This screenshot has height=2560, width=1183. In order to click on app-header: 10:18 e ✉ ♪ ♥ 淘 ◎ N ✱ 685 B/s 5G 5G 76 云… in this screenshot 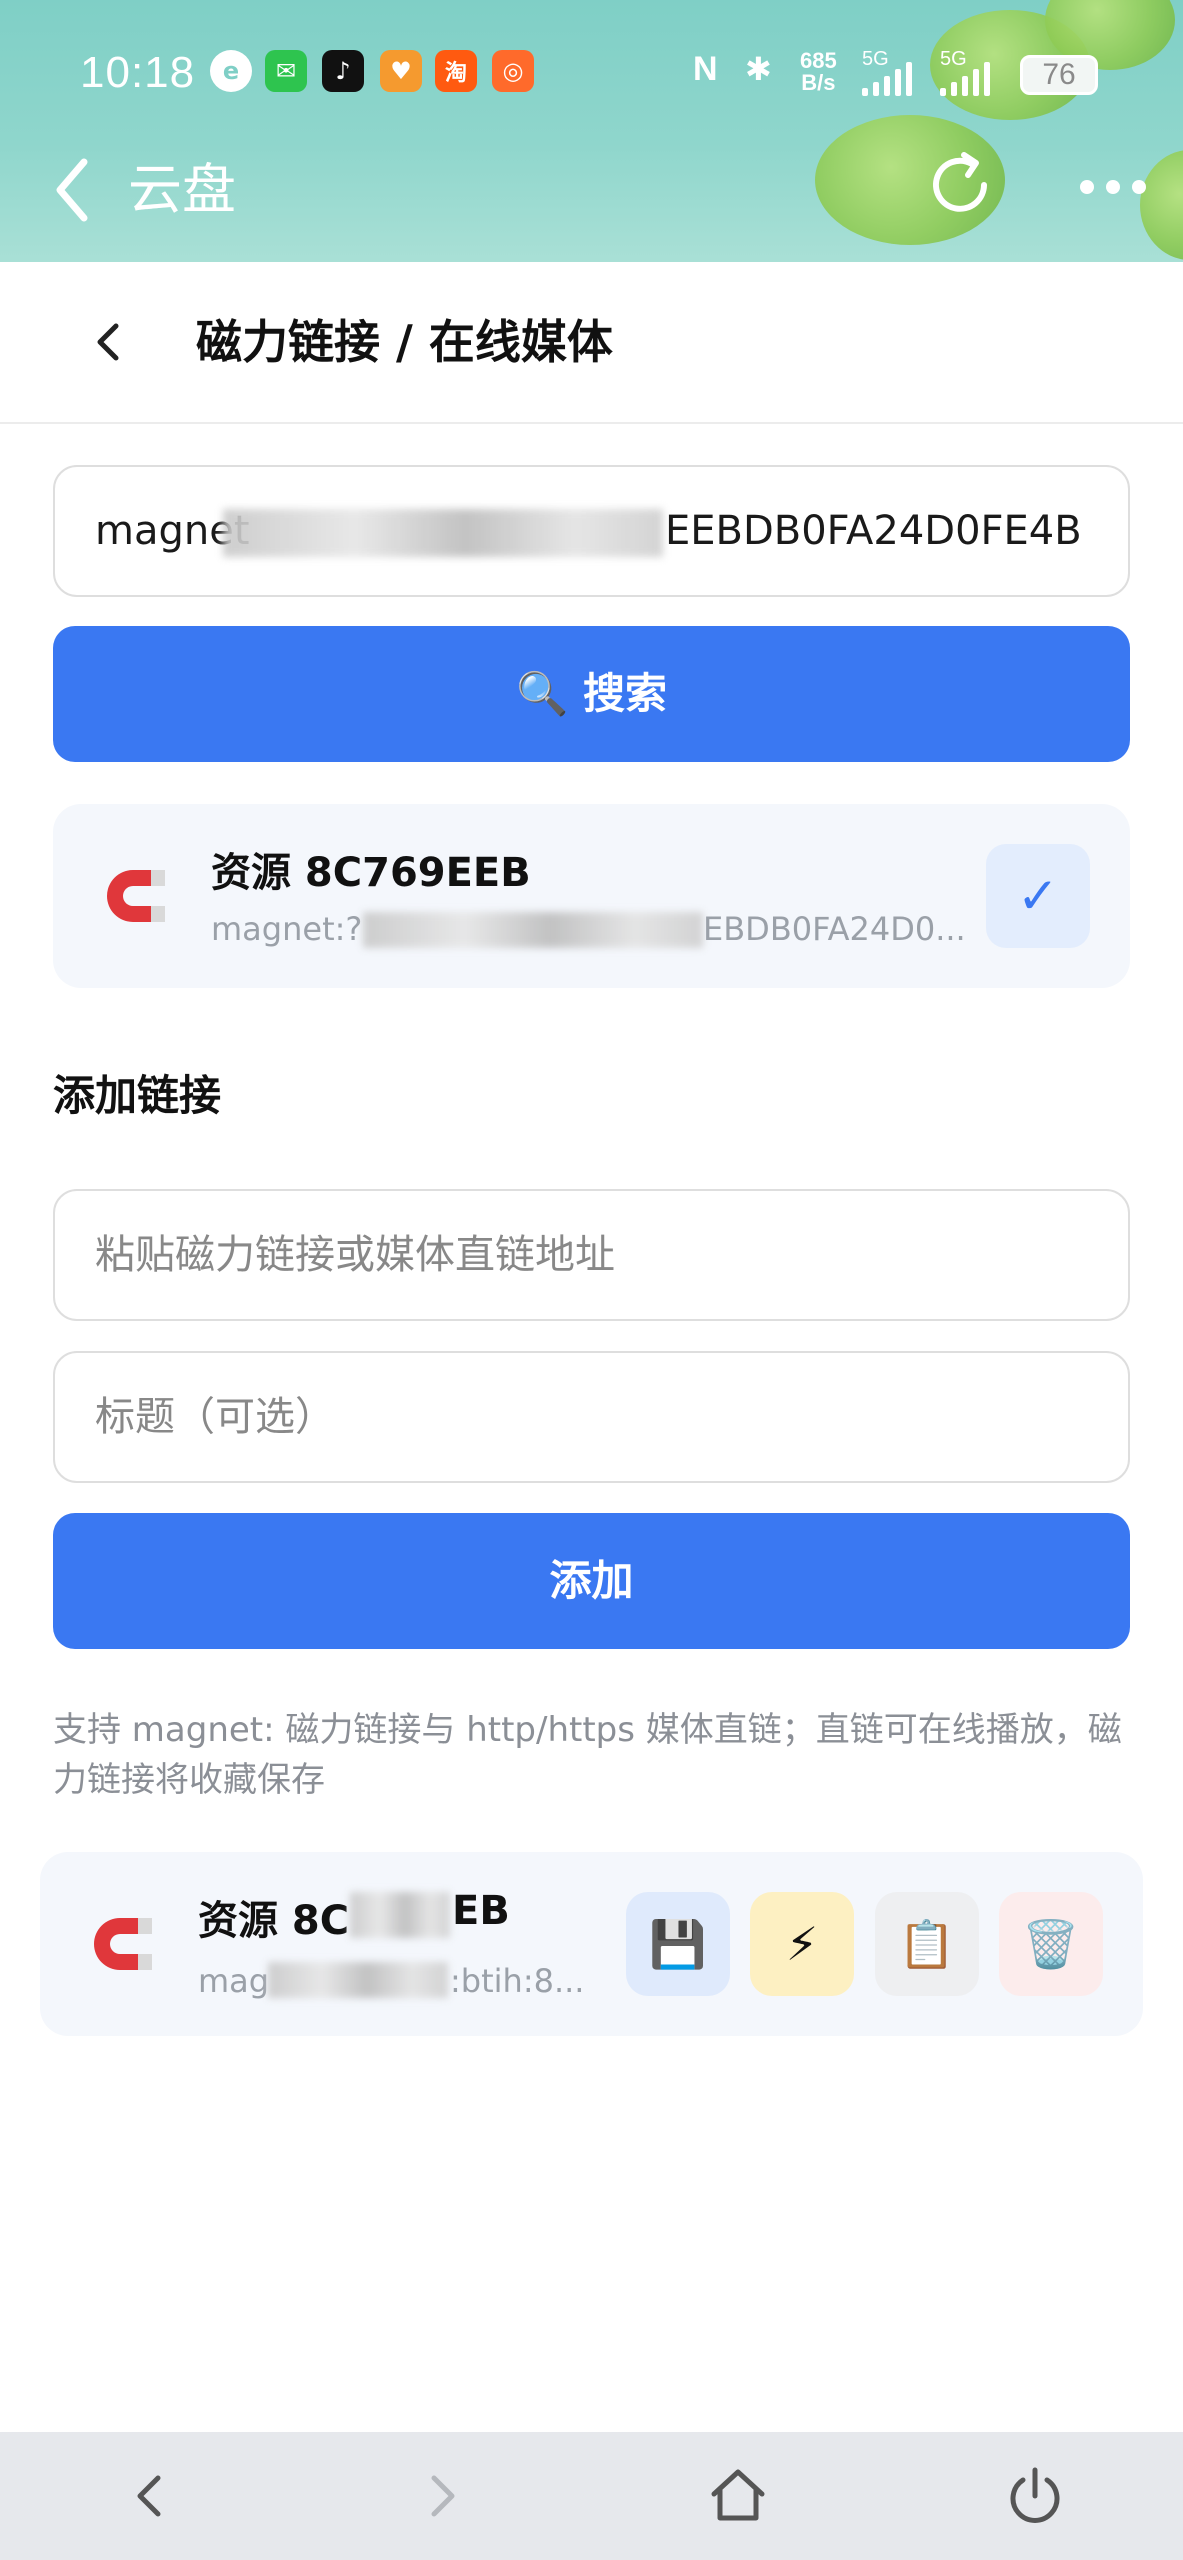, I will do `click(591, 131)`.